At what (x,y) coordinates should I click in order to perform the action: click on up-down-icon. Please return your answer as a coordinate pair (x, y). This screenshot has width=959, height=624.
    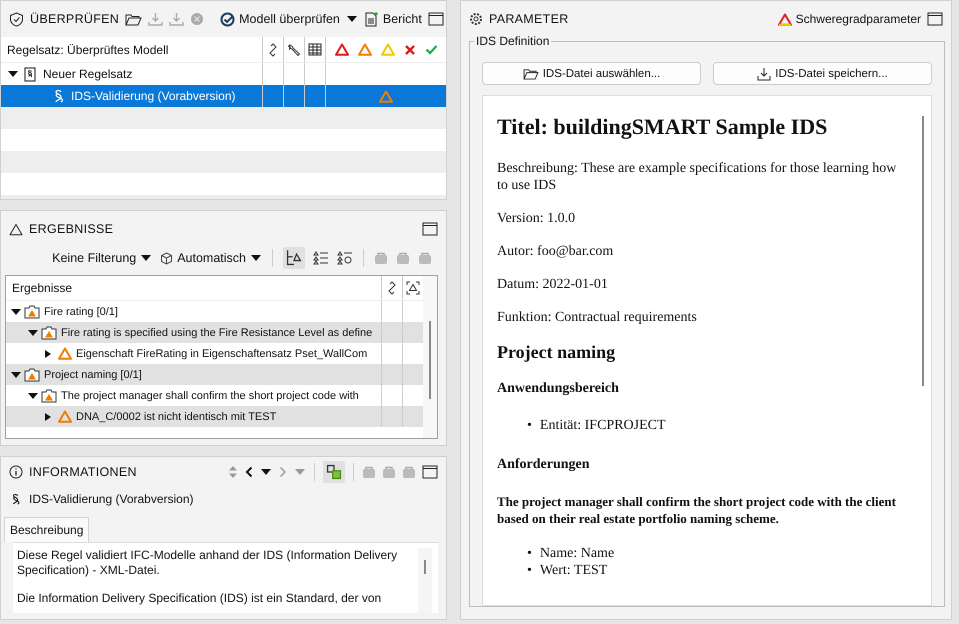
    Looking at the image, I should click on (233, 472).